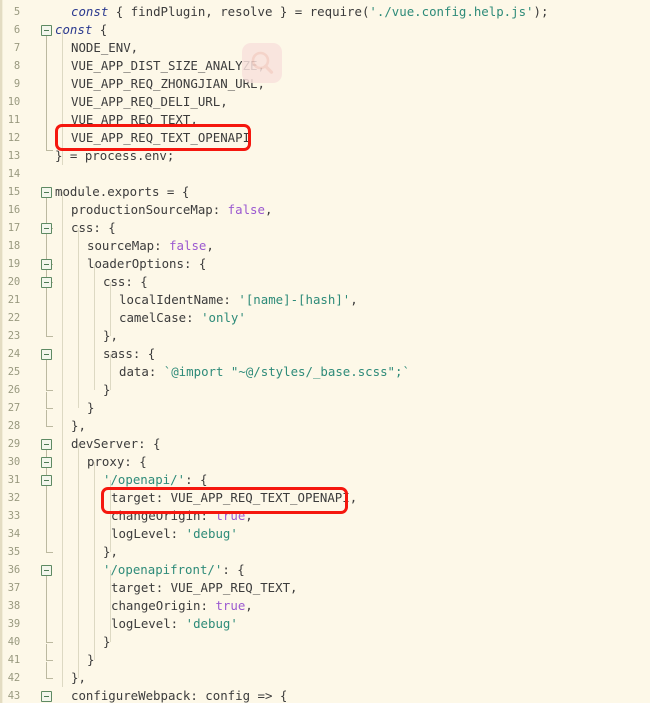  What do you see at coordinates (286, 371) in the screenshot?
I see `code-token-str: `@import "~@/styles/_base.scss";`` at bounding box center [286, 371].